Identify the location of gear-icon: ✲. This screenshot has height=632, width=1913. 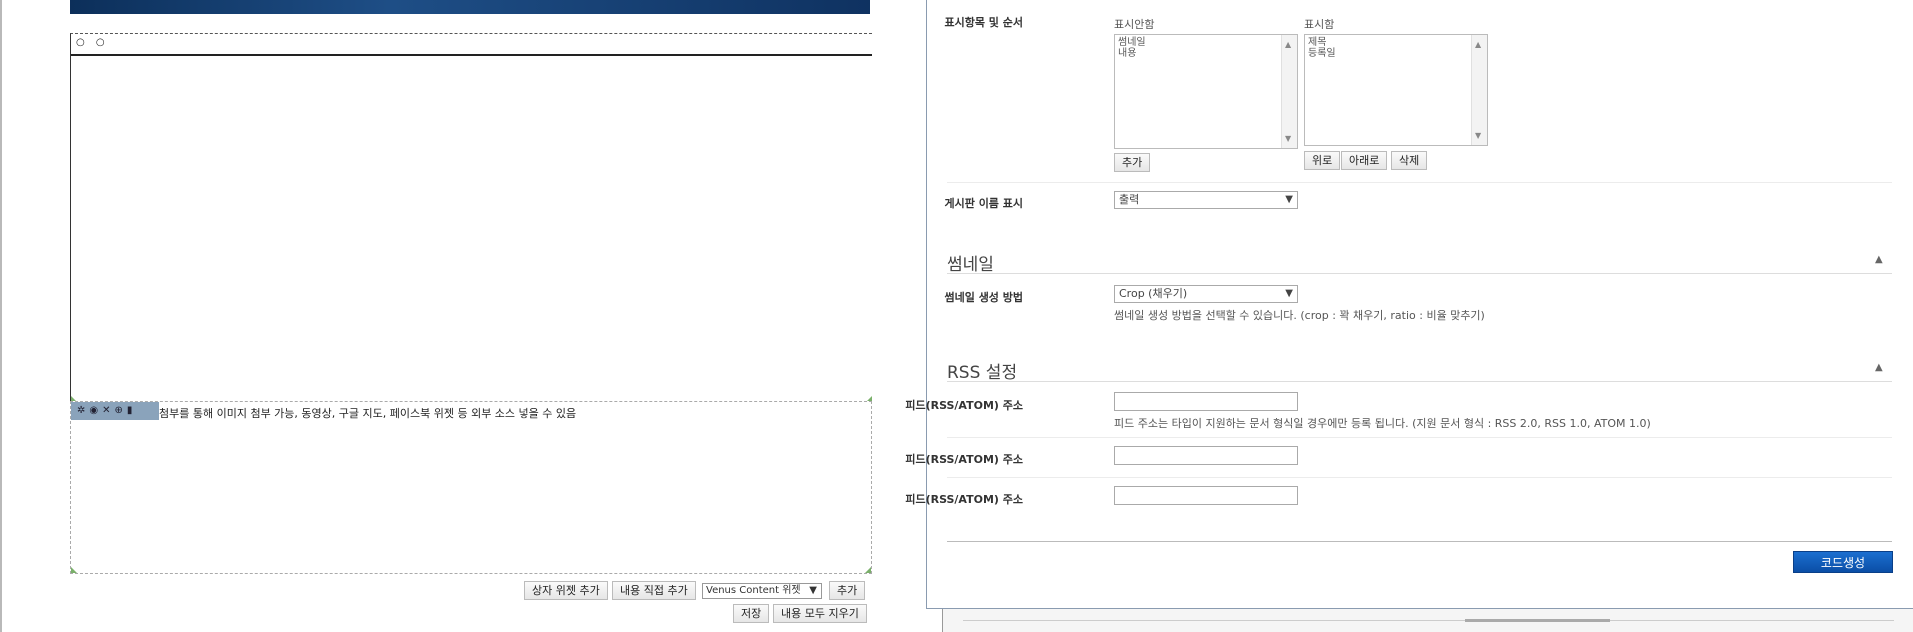
(81, 411).